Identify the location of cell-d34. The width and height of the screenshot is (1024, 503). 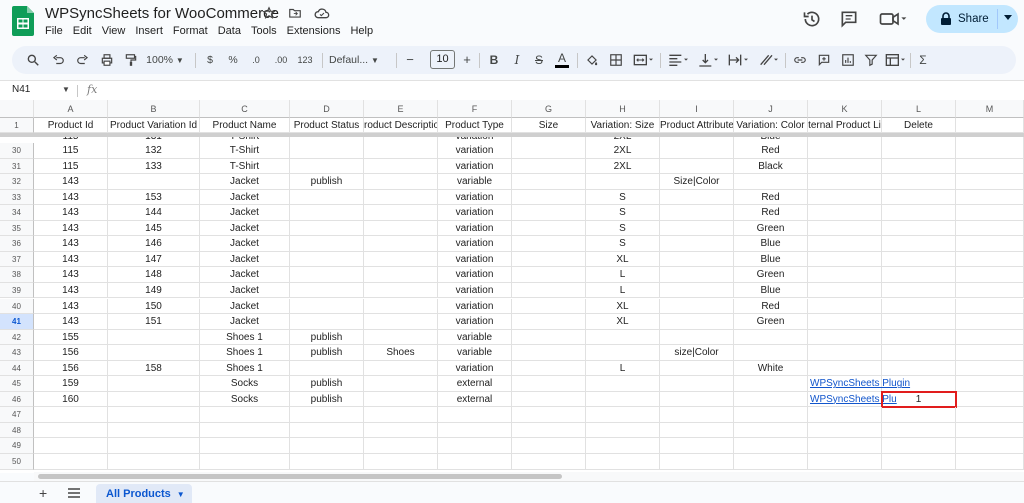
(327, 213).